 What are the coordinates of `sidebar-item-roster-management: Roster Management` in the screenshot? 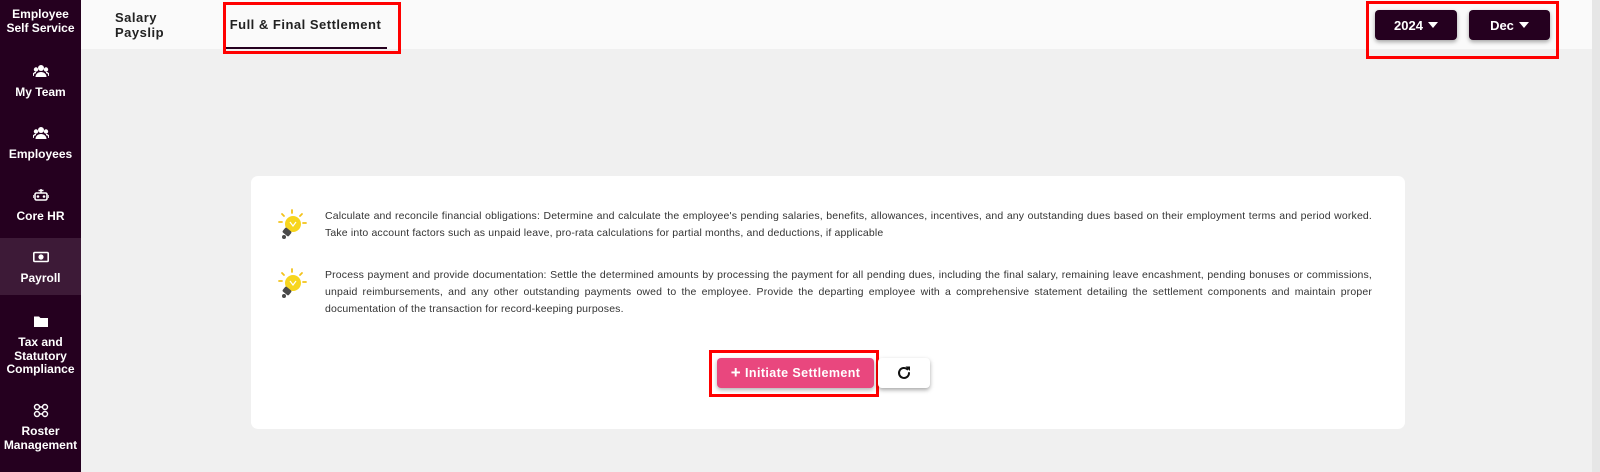 It's located at (40, 427).